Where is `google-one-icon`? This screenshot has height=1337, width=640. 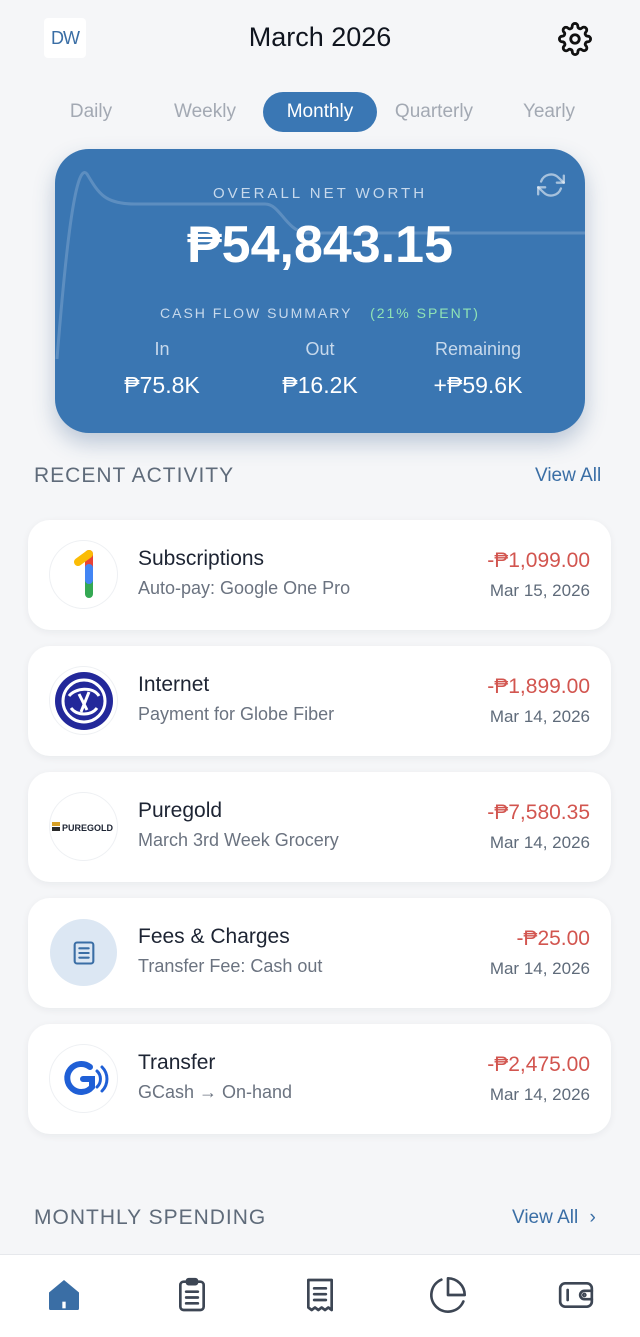
google-one-icon is located at coordinates (83, 573).